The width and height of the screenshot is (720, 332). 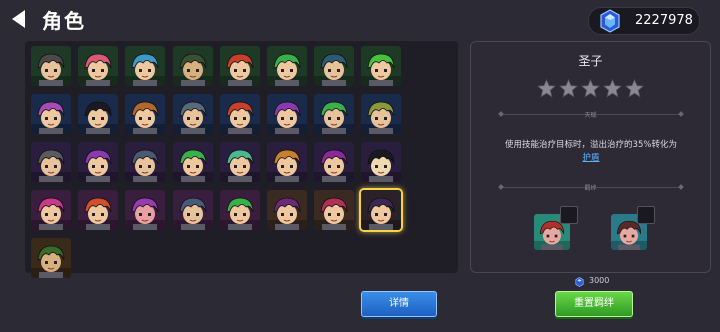 What do you see at coordinates (594, 304) in the screenshot?
I see `reset-bond-button: 重置羁绊` at bounding box center [594, 304].